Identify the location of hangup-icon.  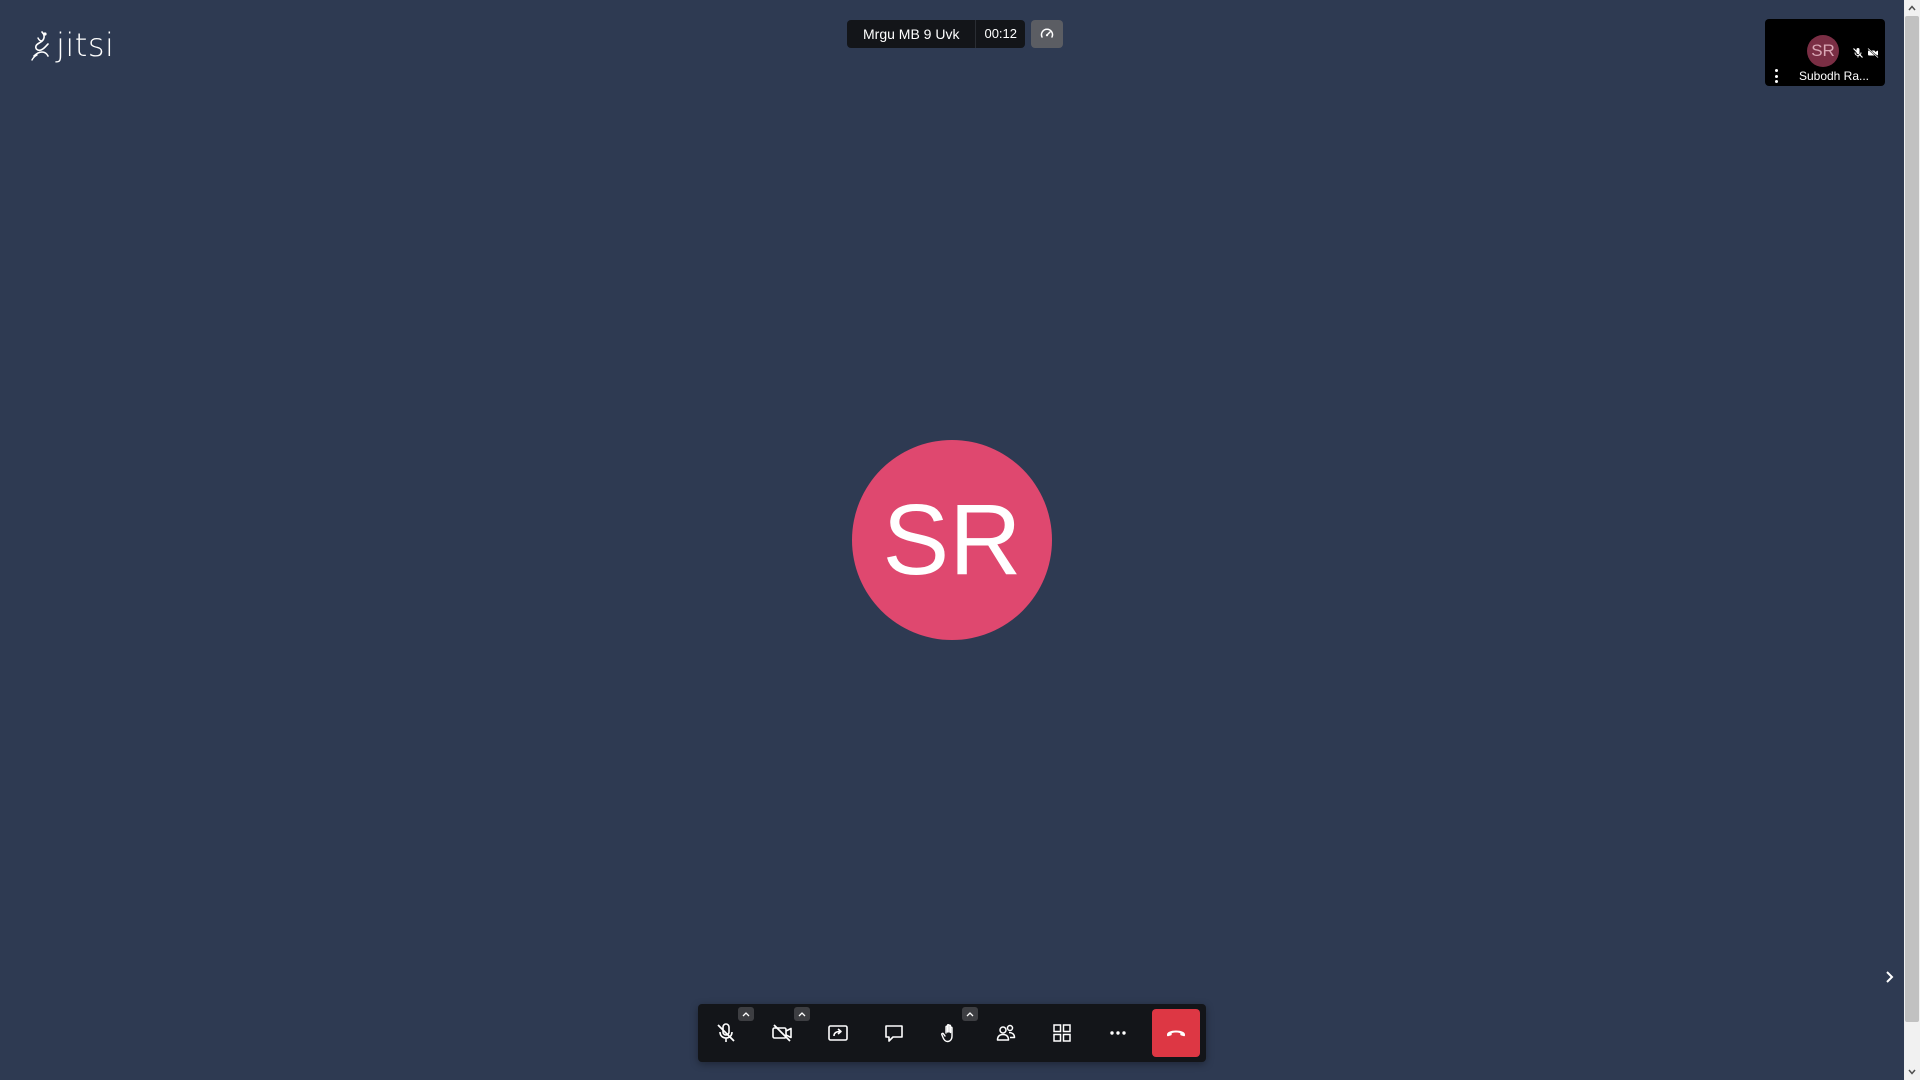
(1176, 1033).